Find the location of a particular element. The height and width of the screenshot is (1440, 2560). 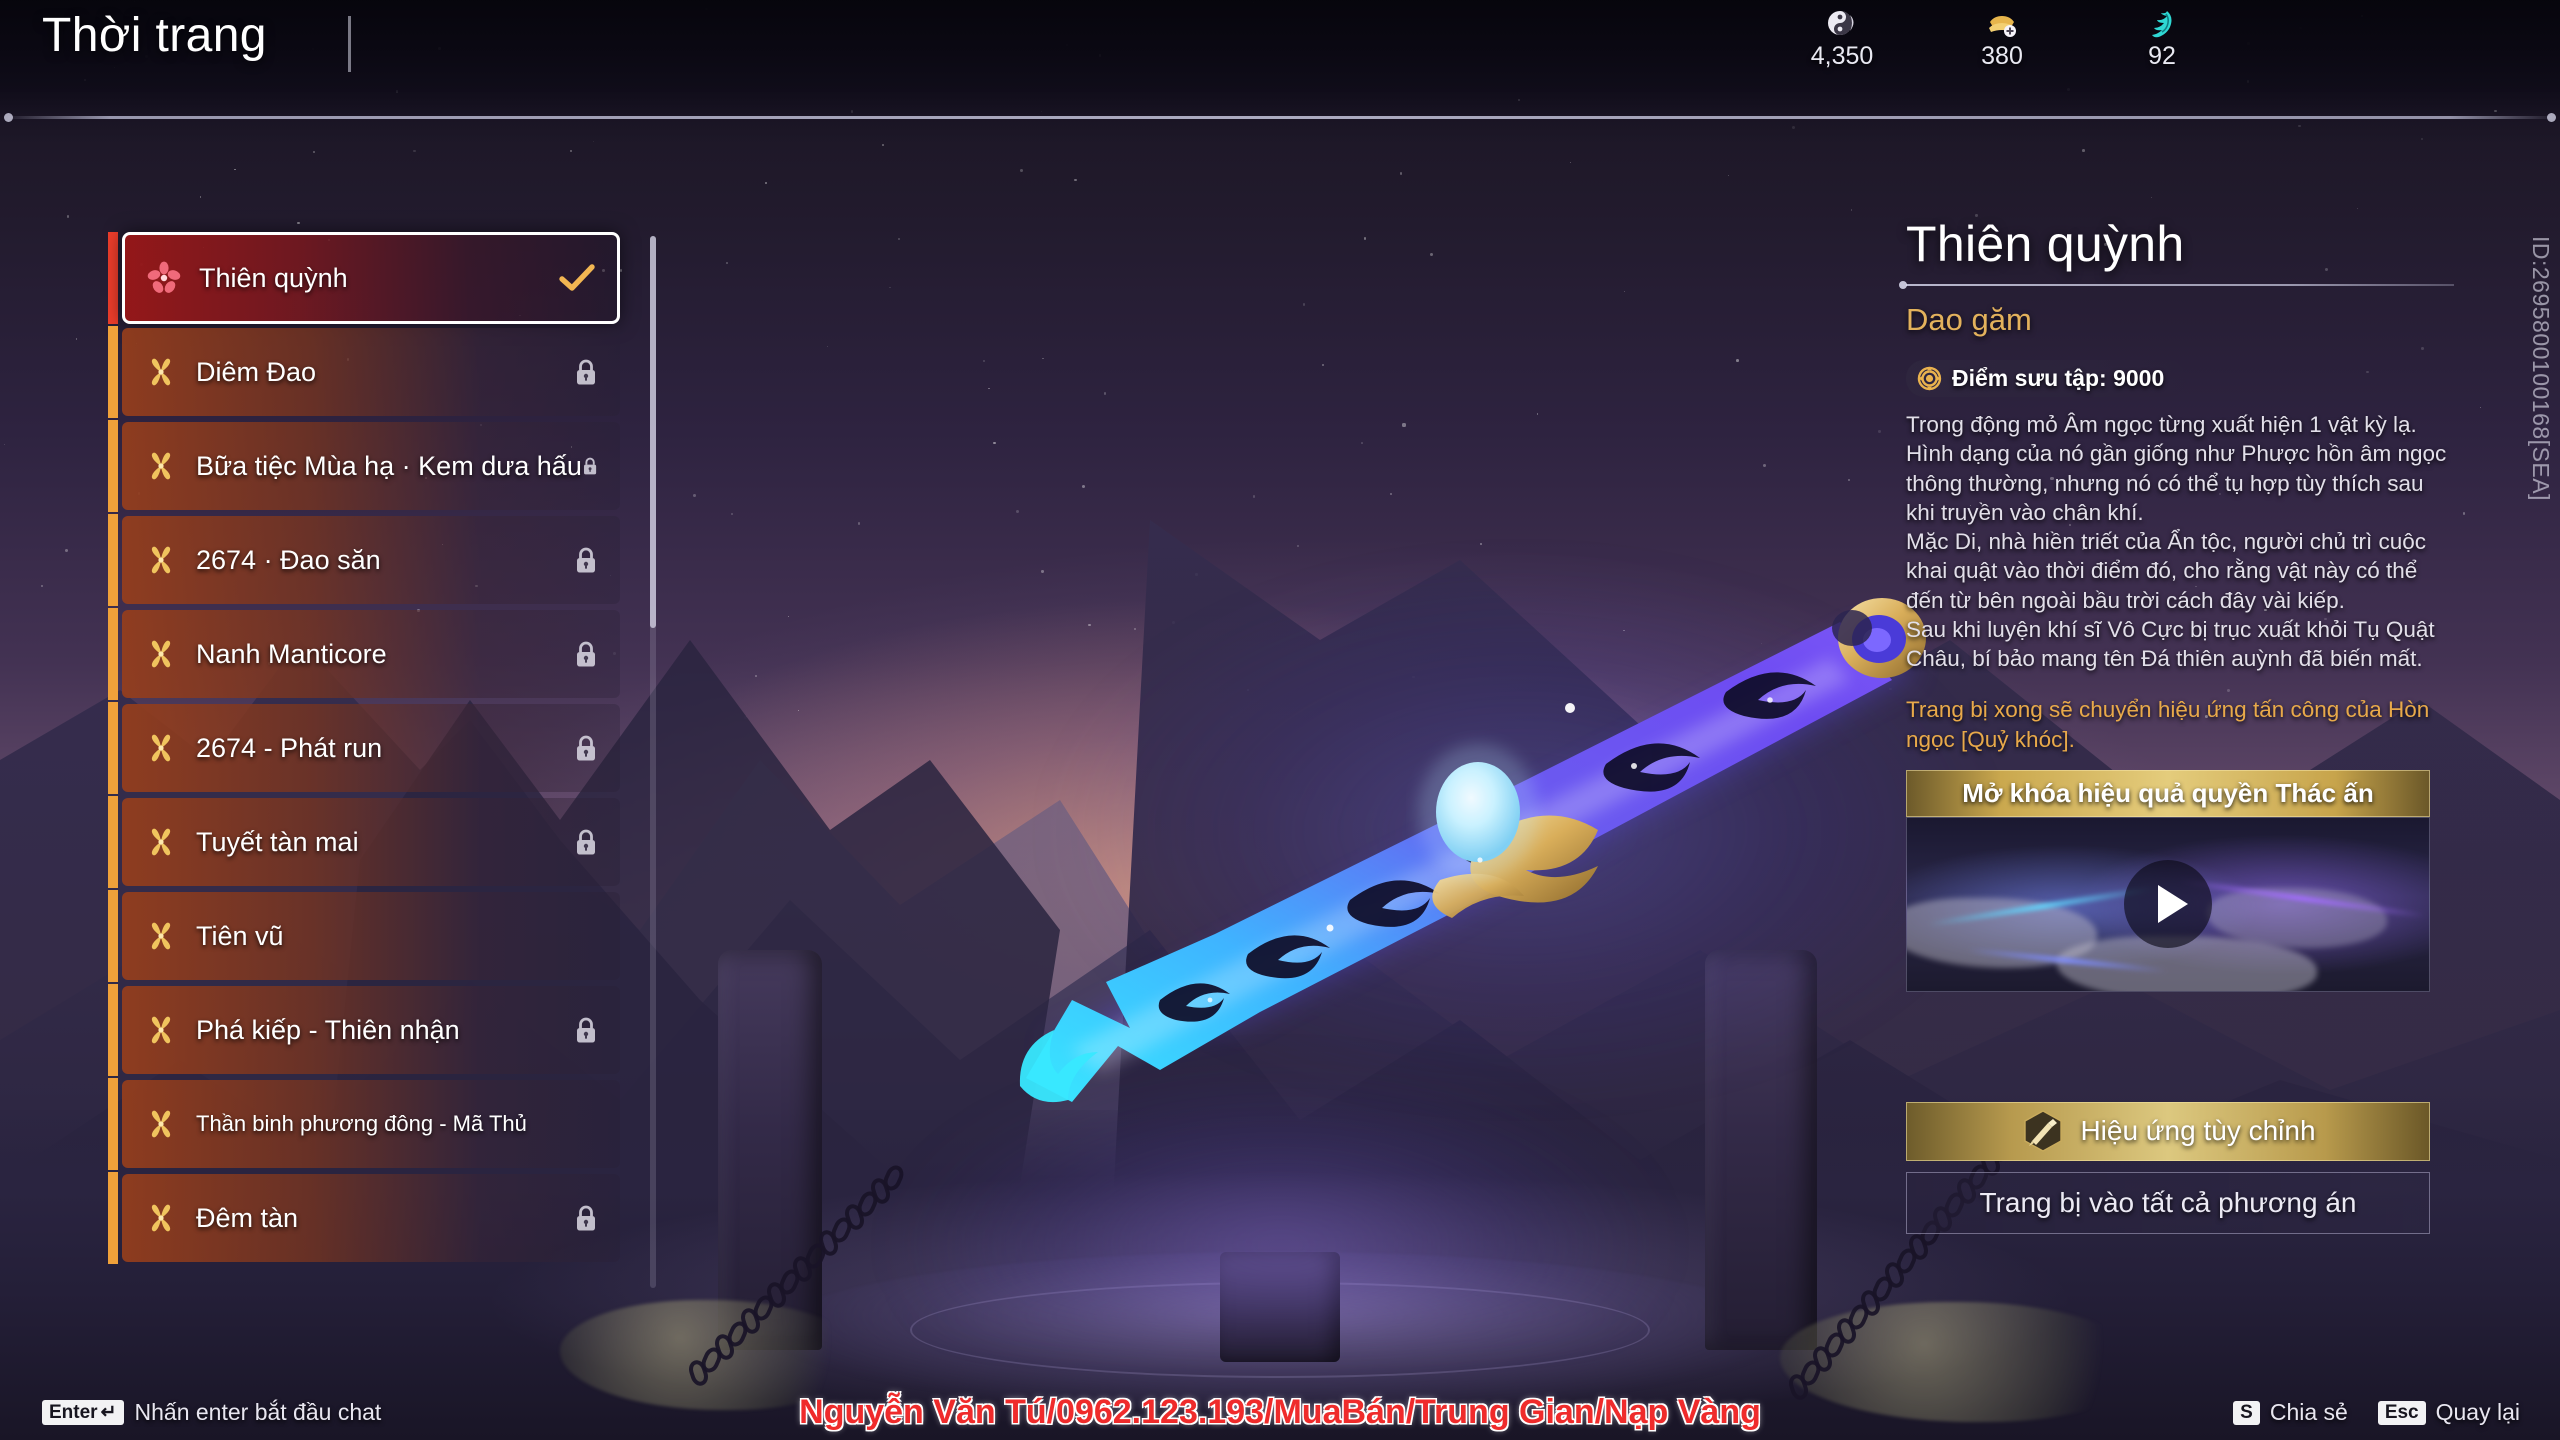

list-item: Diêm Đao is located at coordinates (364, 372).